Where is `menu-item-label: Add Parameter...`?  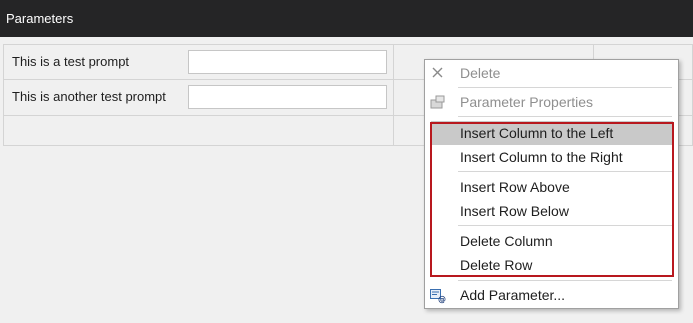
menu-item-label: Add Parameter... is located at coordinates (513, 295).